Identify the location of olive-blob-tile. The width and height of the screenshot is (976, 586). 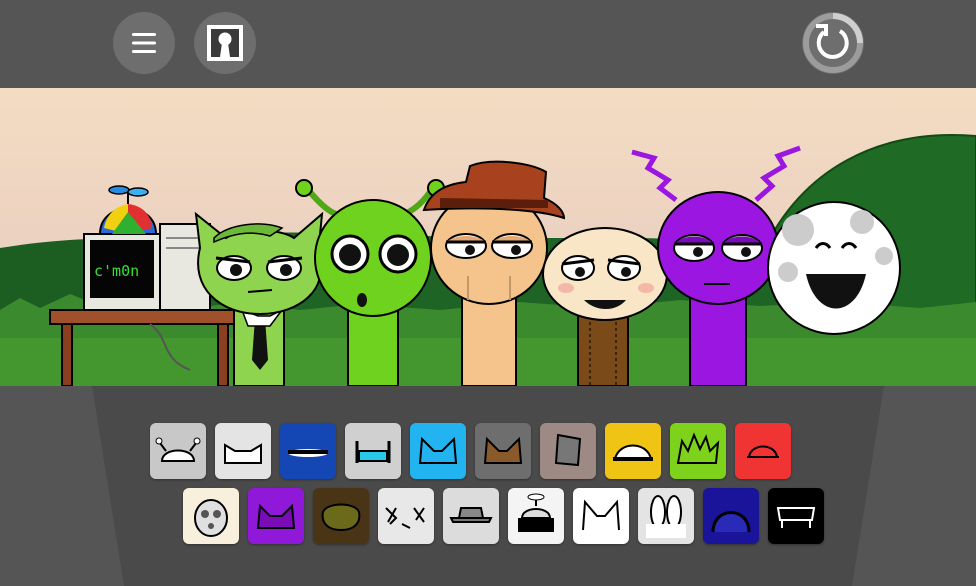
(341, 516).